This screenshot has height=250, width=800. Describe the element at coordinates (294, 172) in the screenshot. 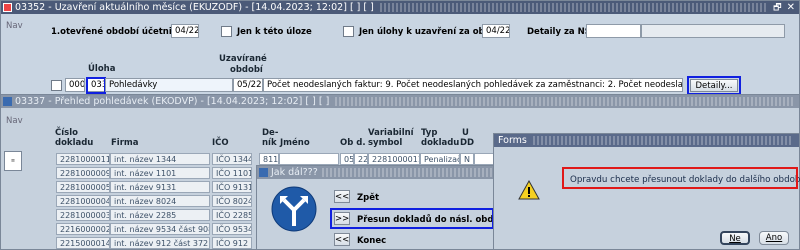

I see `dialog-jak-dal-title: Jak dál???` at that location.